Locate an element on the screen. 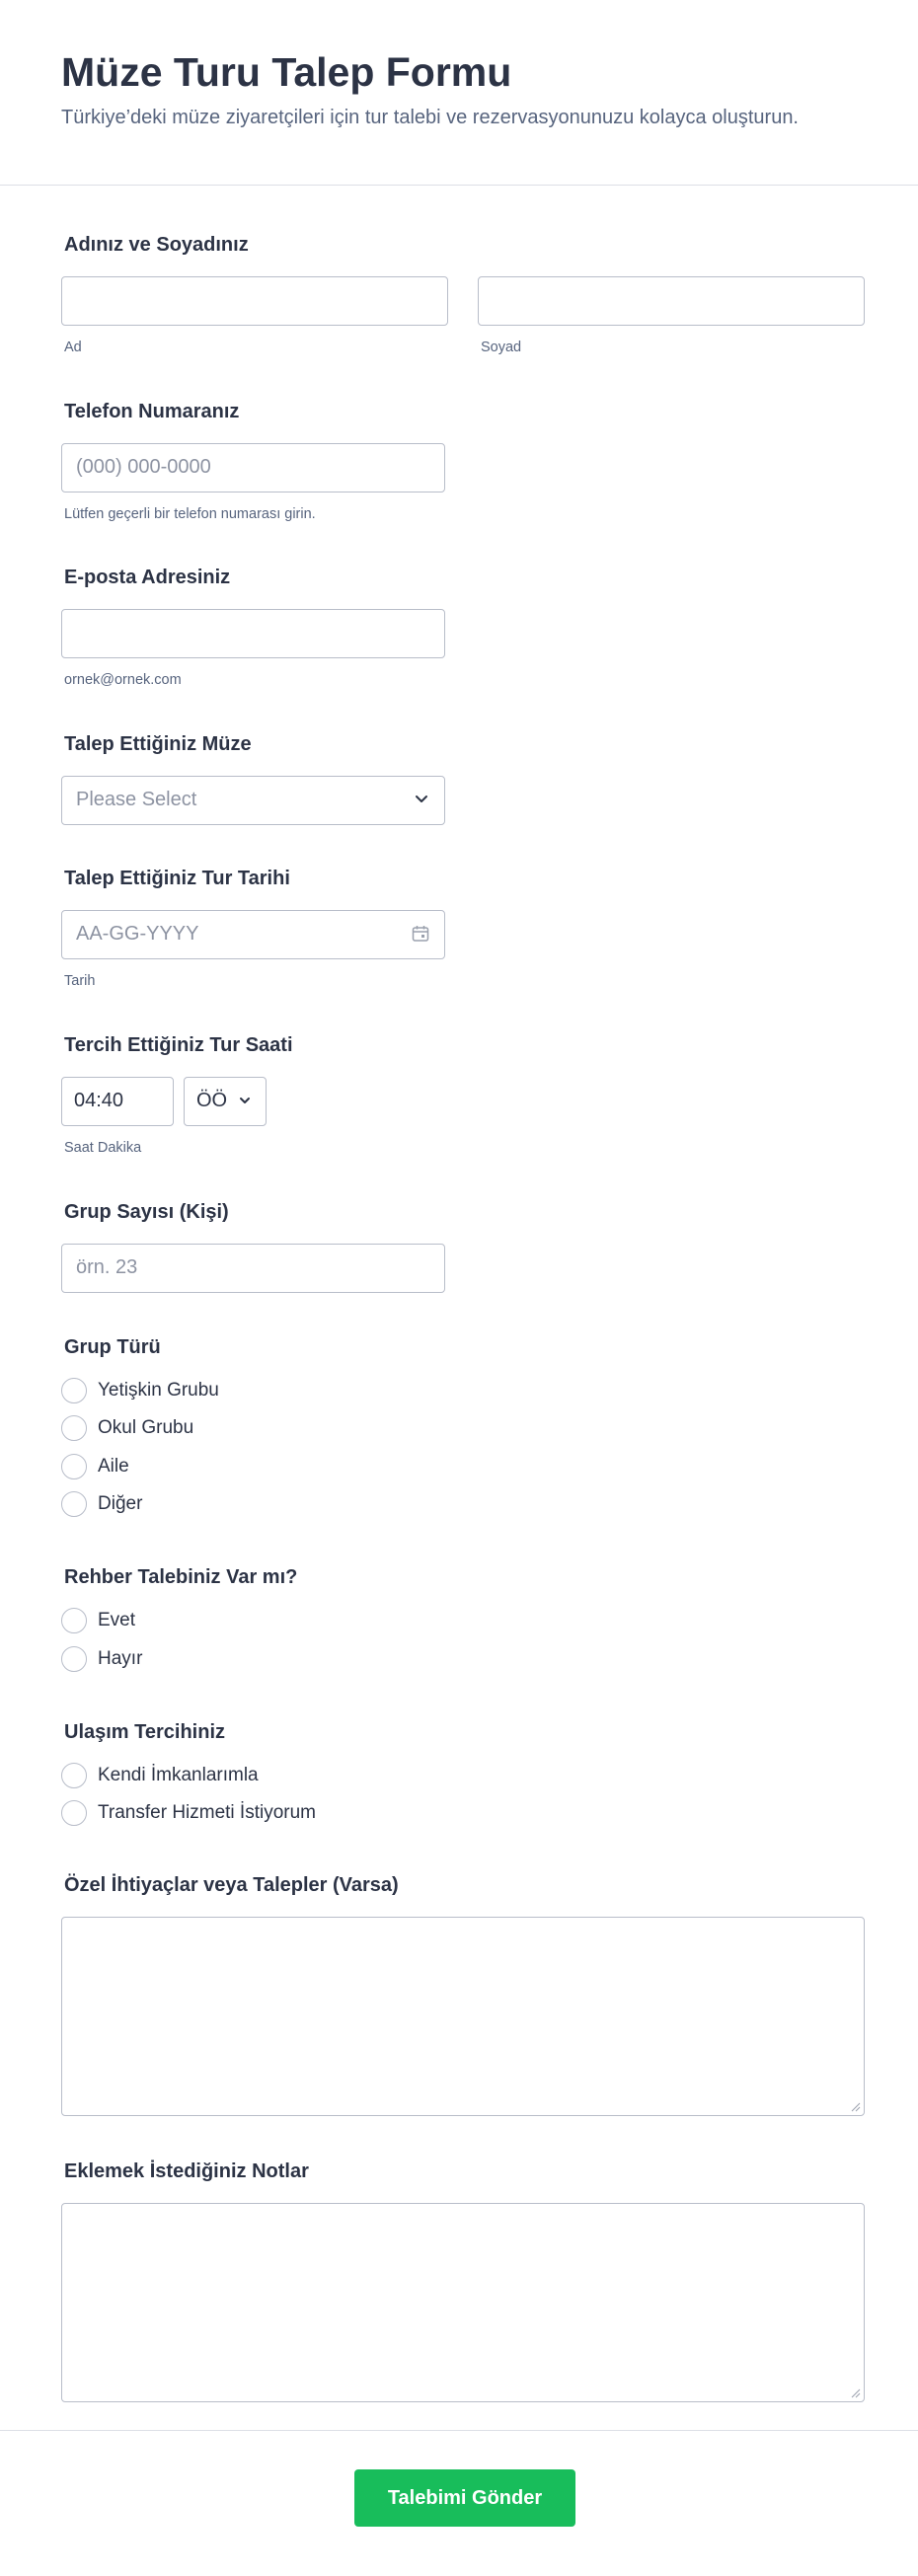 This screenshot has height=2576, width=918. email-sublabel: ornek@ornek.com is located at coordinates (123, 680).